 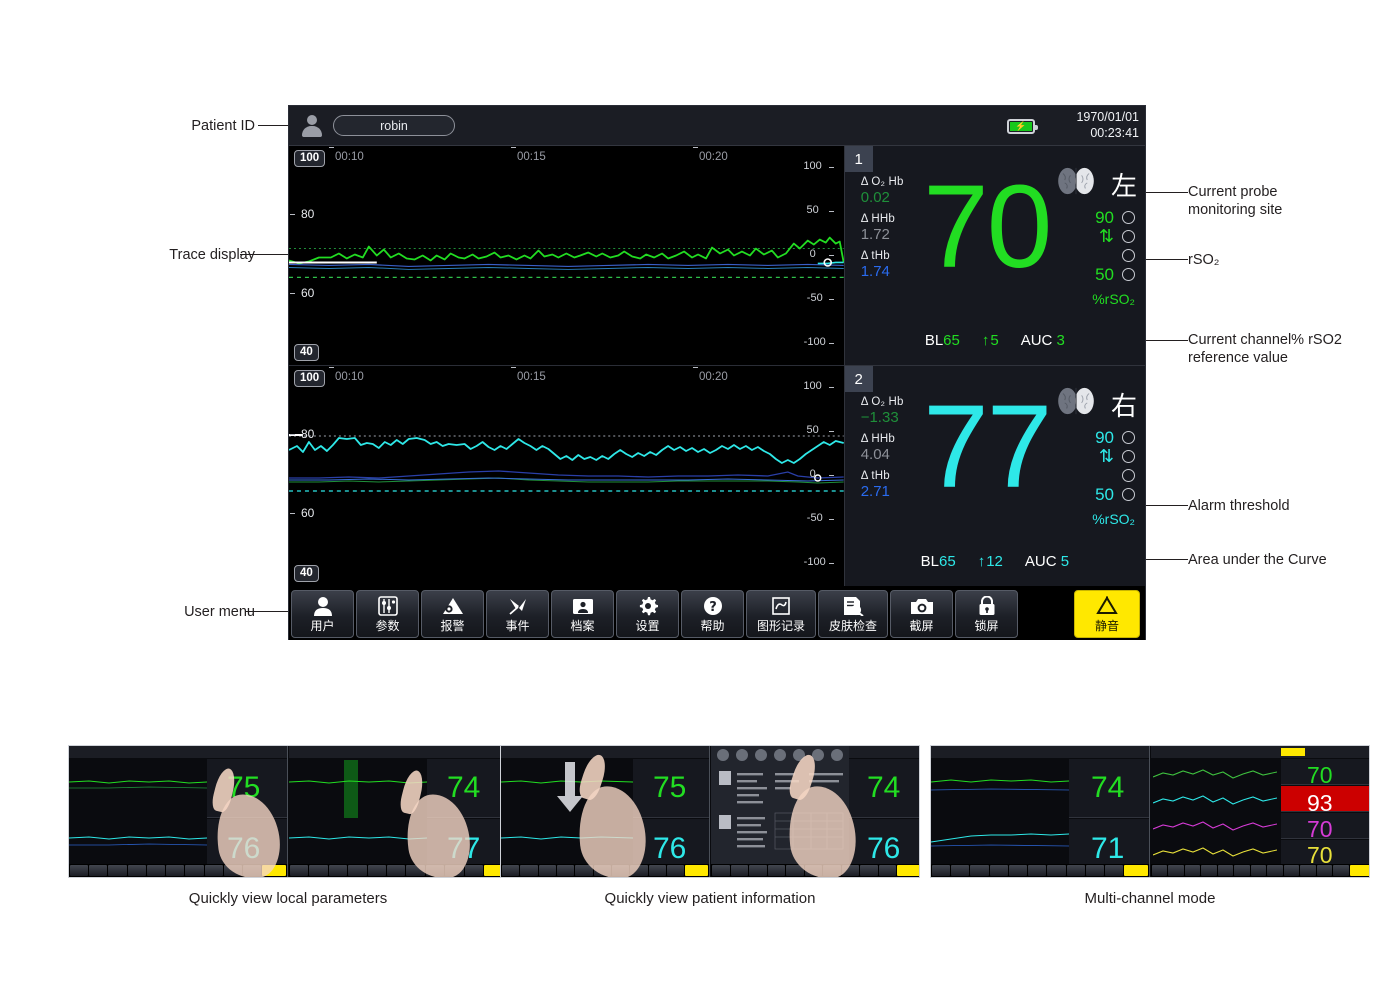 What do you see at coordinates (1235, 201) in the screenshot?
I see `annotation-probe-site: Current probe monitoring site` at bounding box center [1235, 201].